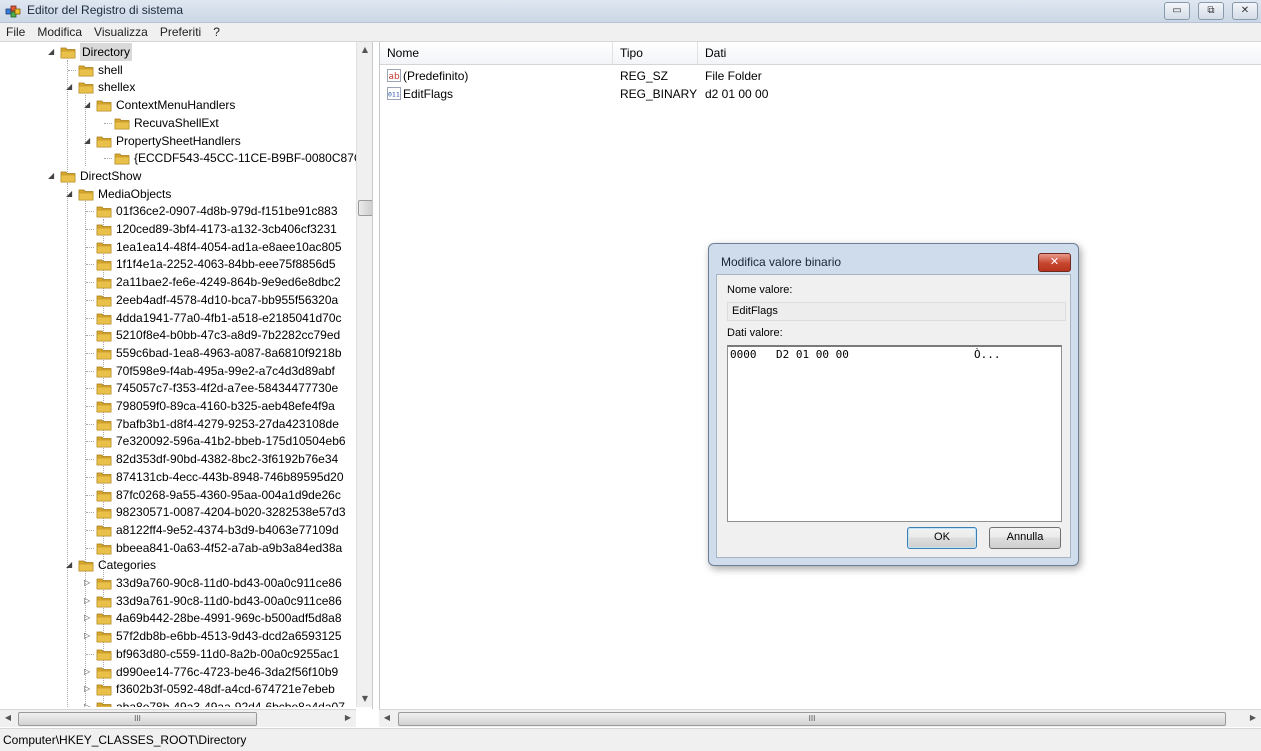  Describe the element at coordinates (137, 719) in the screenshot. I see `tree-hscroll-thumb: III` at that location.